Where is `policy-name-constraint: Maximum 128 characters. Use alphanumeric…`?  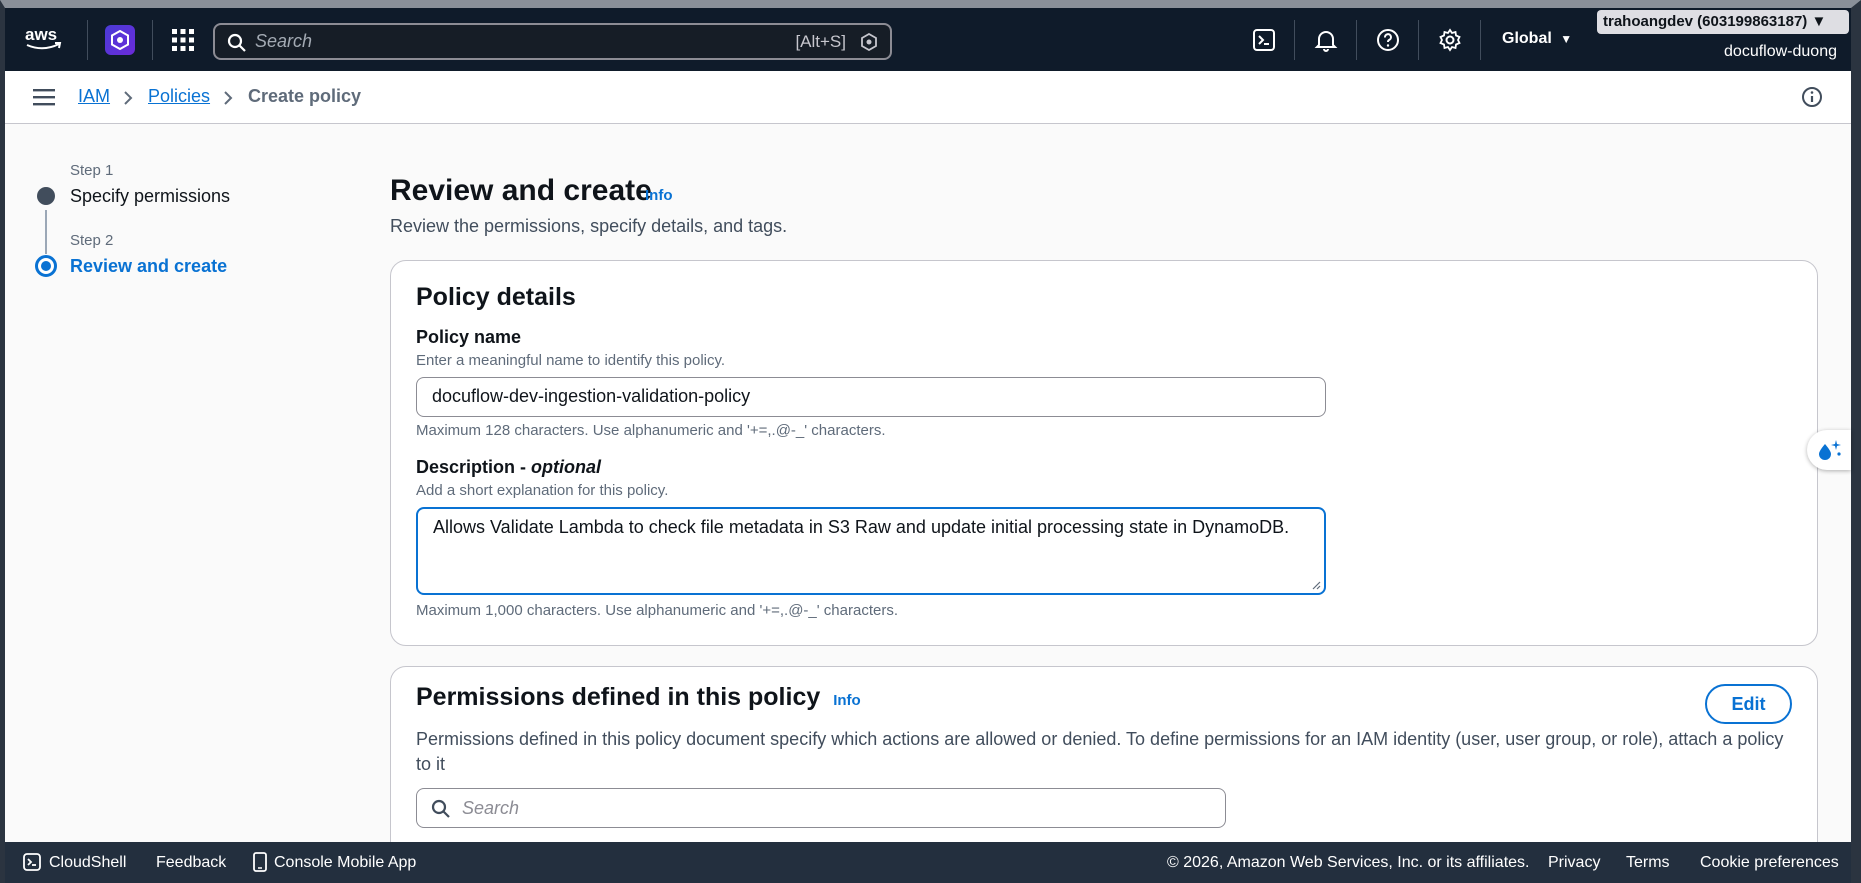 policy-name-constraint: Maximum 128 characters. Use alphanumeric… is located at coordinates (651, 430).